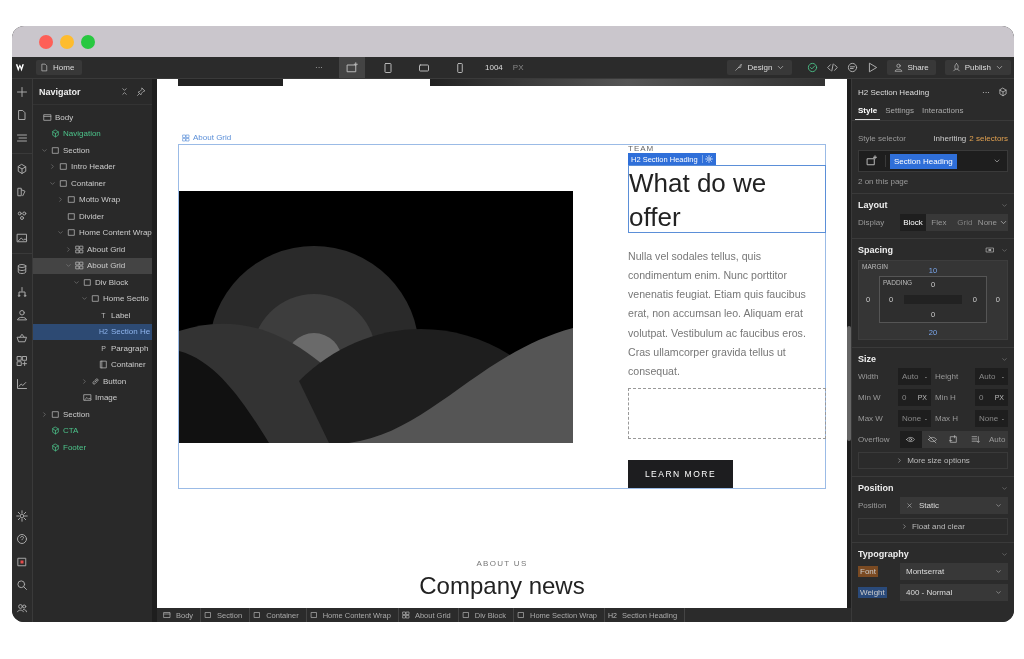 This screenshot has height=659, width=1024. What do you see at coordinates (92, 430) in the screenshot?
I see `navigator-item: CTA` at bounding box center [92, 430].